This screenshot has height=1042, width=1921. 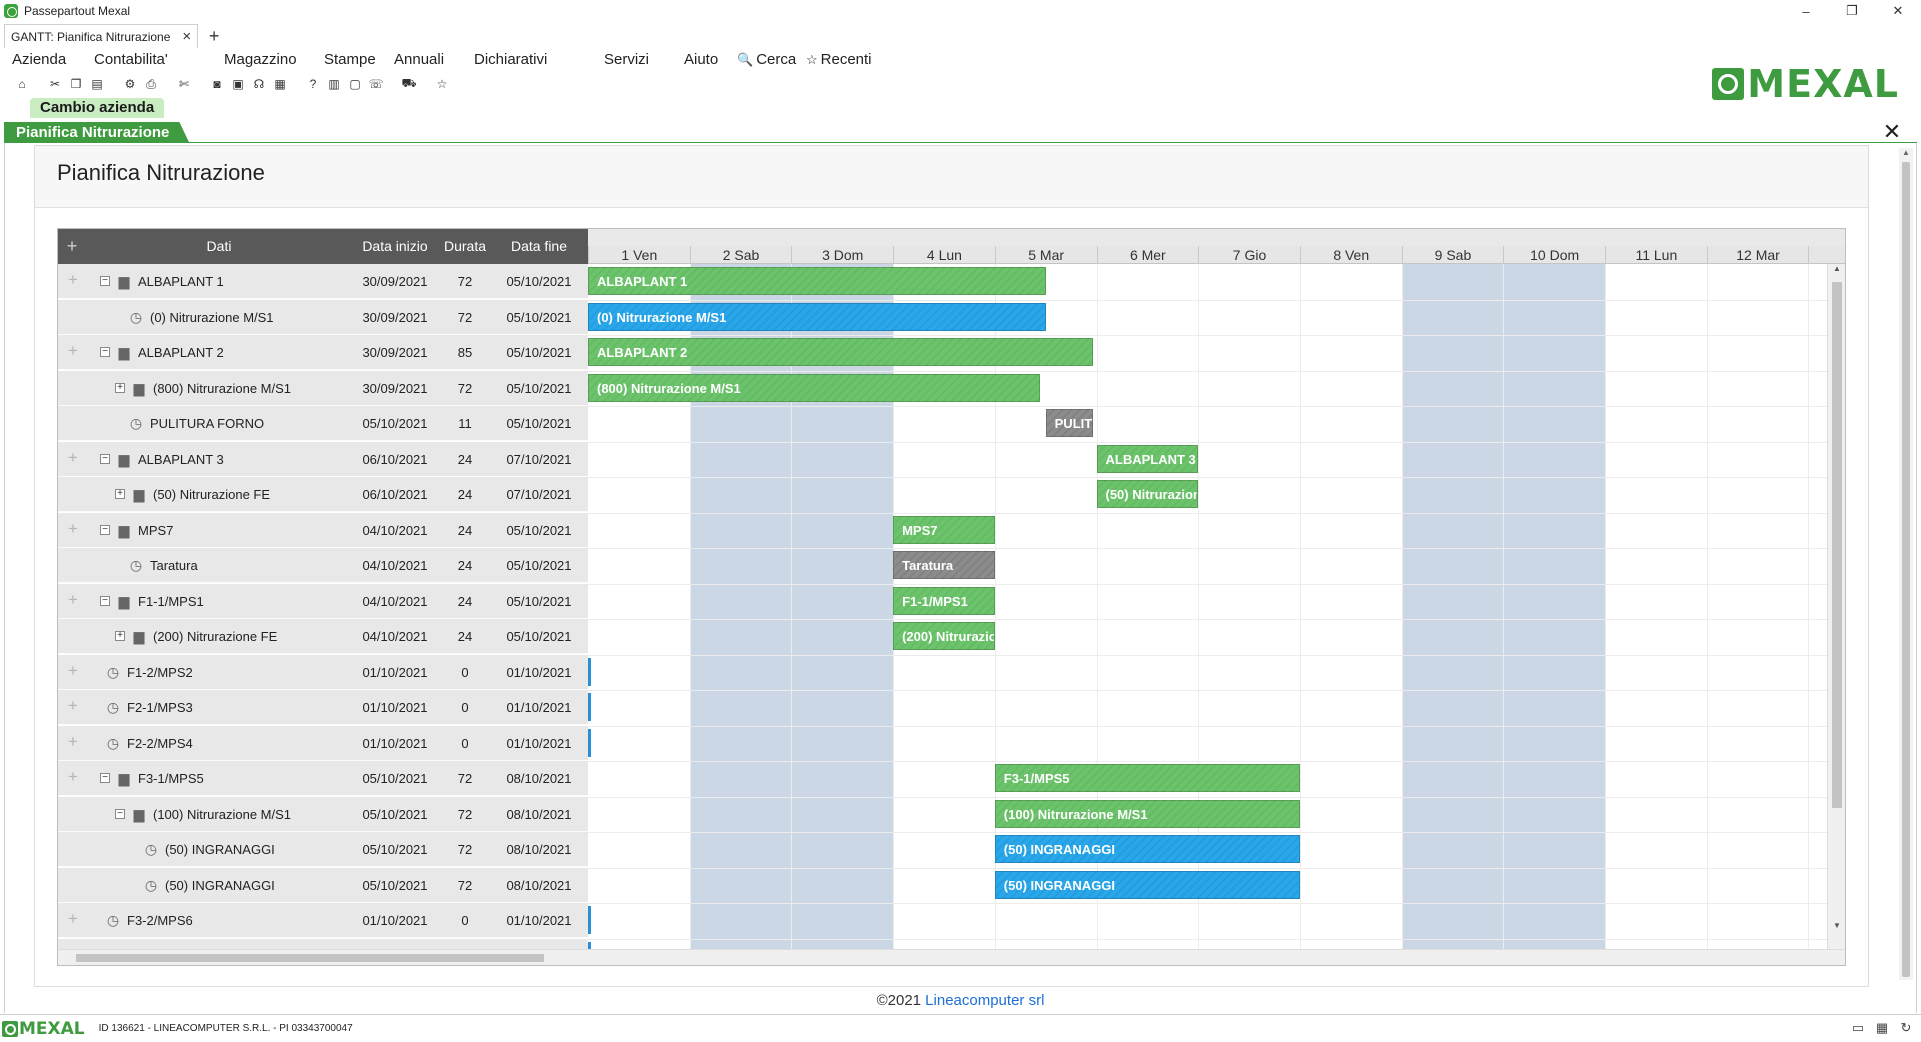 What do you see at coordinates (1892, 132) in the screenshot?
I see `close-window-icon: ✕` at bounding box center [1892, 132].